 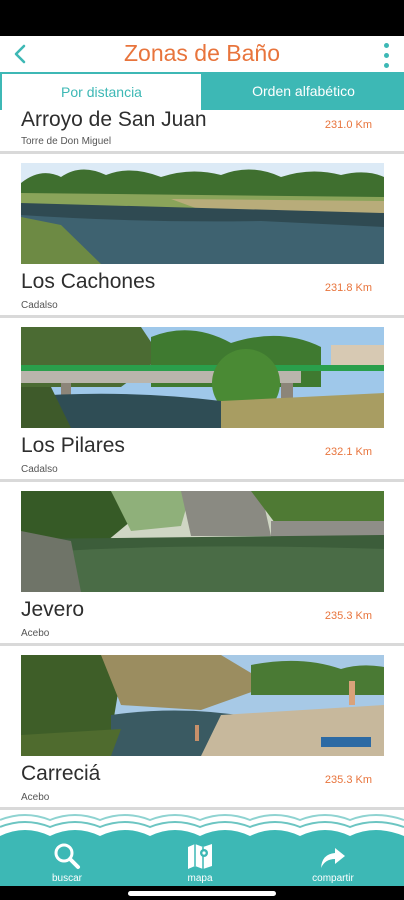 I want to click on more-vertical-icon, so click(x=386, y=45).